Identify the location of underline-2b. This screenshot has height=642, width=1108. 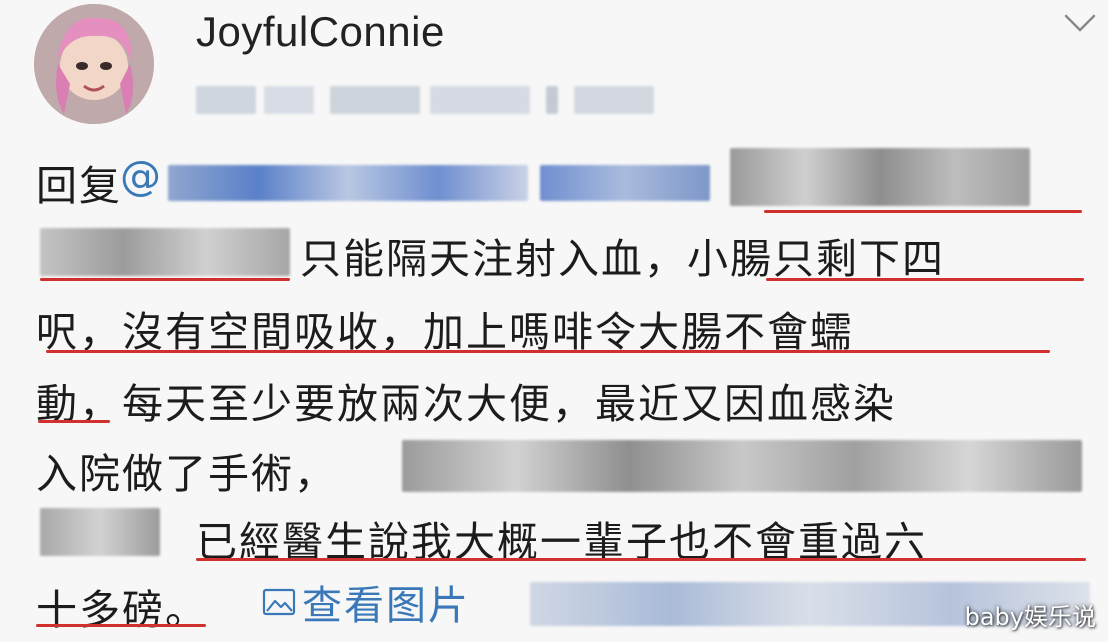
(925, 279).